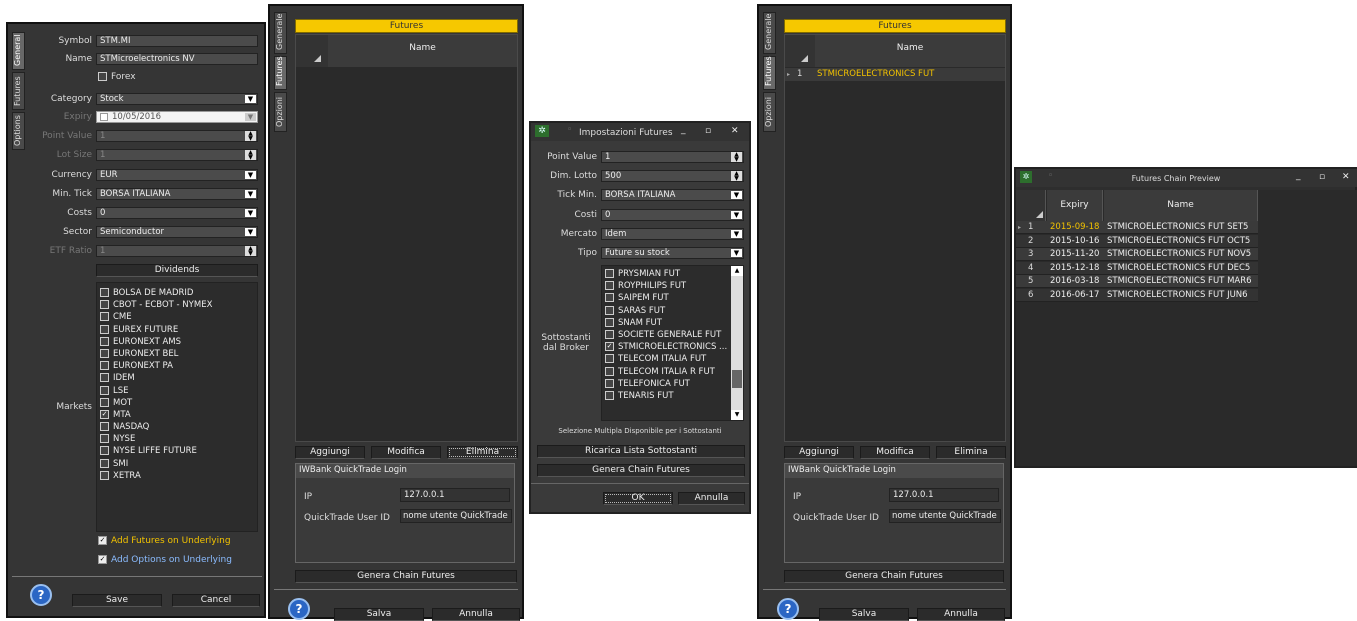  I want to click on list-item: EURONEXT PA, so click(177, 366).